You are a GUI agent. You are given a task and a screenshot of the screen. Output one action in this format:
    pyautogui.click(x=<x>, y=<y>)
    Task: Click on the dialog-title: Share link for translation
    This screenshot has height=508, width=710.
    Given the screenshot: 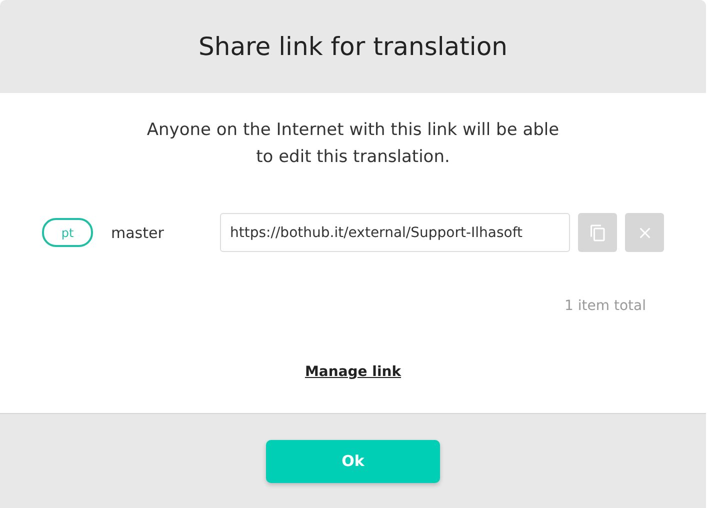 What is the action you would take?
    pyautogui.click(x=353, y=46)
    